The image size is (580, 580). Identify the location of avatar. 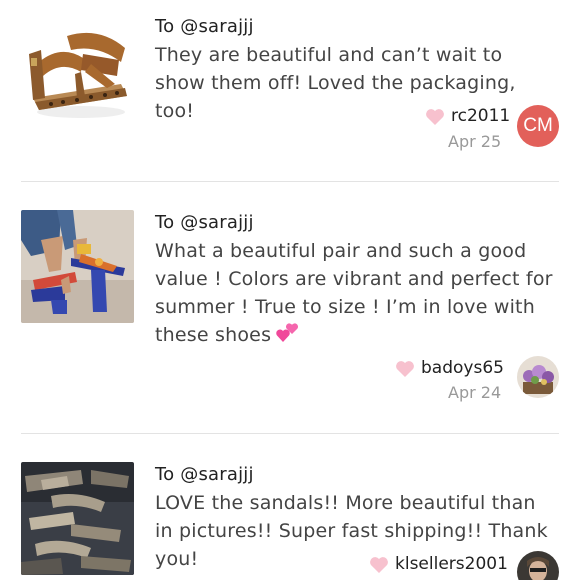
(538, 377).